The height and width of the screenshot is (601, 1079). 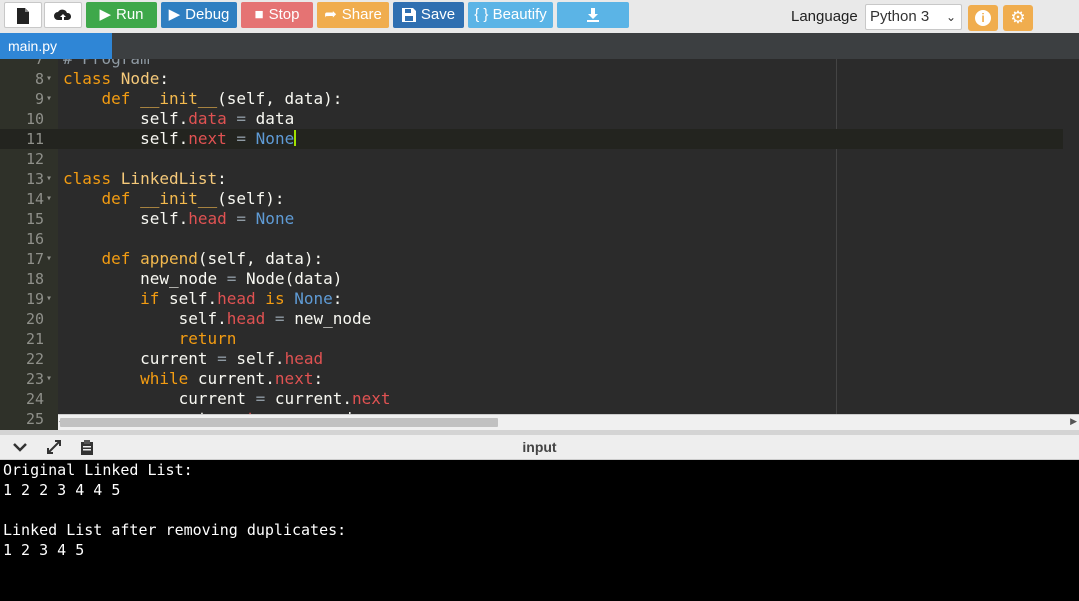 I want to click on expand-arrows-icon, so click(x=54, y=449).